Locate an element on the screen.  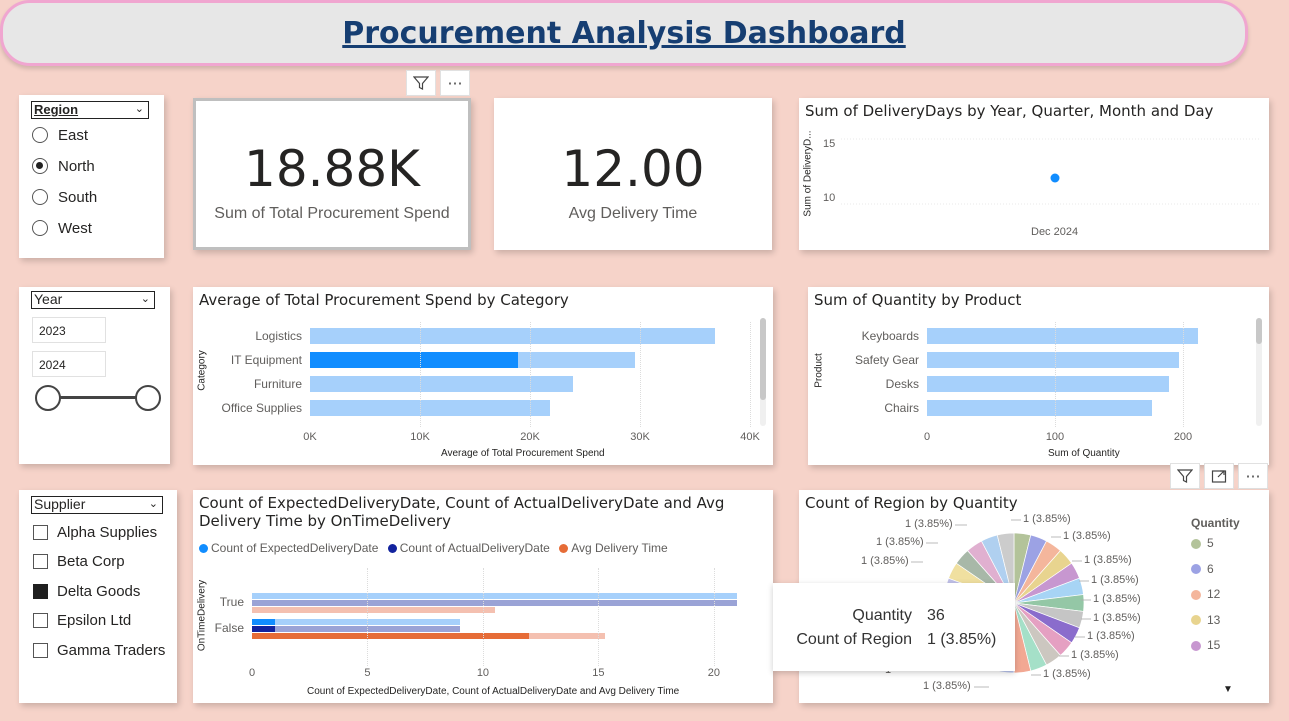
supplier-option-label: Delta Goods is located at coordinates (99, 591).